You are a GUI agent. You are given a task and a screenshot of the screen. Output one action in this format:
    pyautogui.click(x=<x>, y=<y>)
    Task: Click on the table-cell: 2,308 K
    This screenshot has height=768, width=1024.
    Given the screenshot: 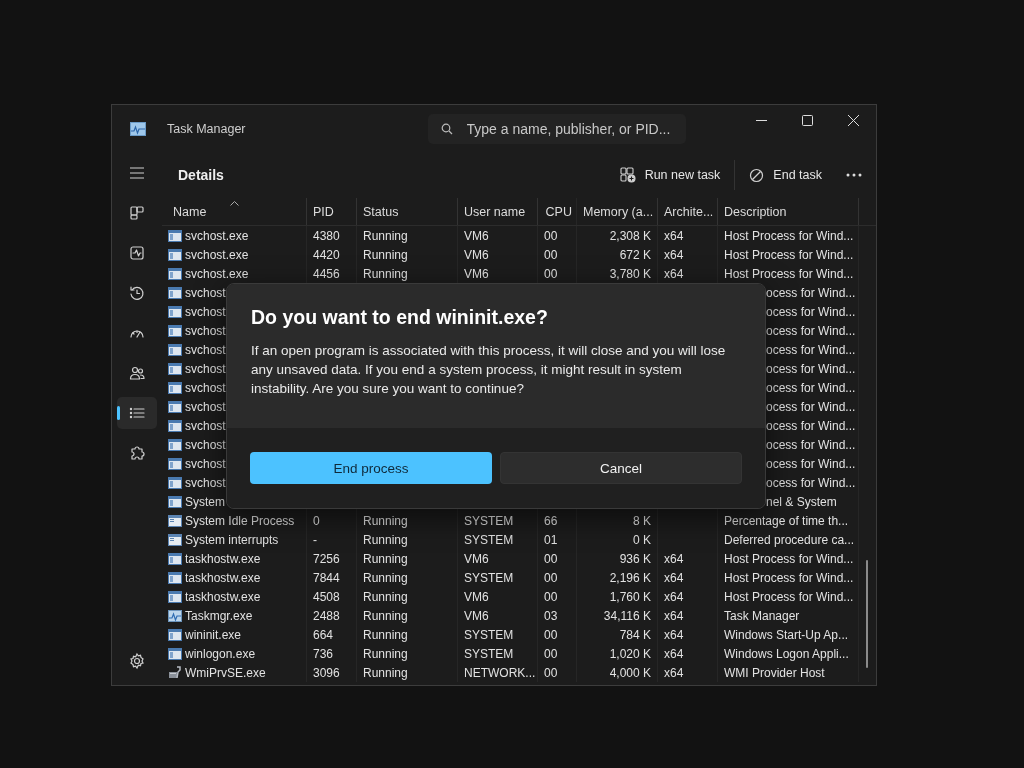 What is the action you would take?
    pyautogui.click(x=630, y=235)
    